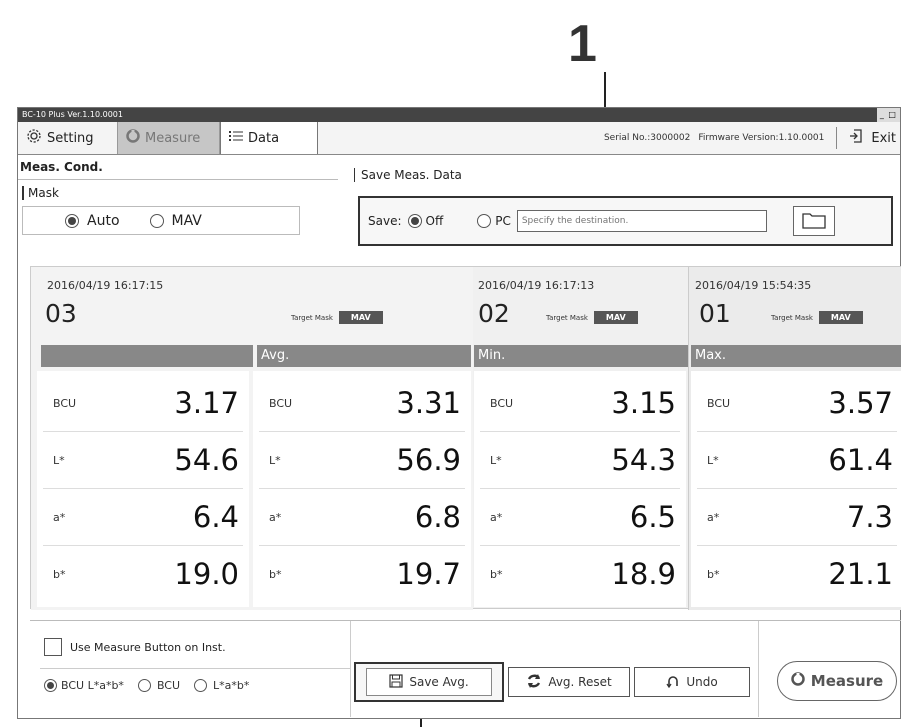 This screenshot has width=901, height=727. Describe the element at coordinates (643, 460) in the screenshot. I see `value-number: 54.3` at that location.